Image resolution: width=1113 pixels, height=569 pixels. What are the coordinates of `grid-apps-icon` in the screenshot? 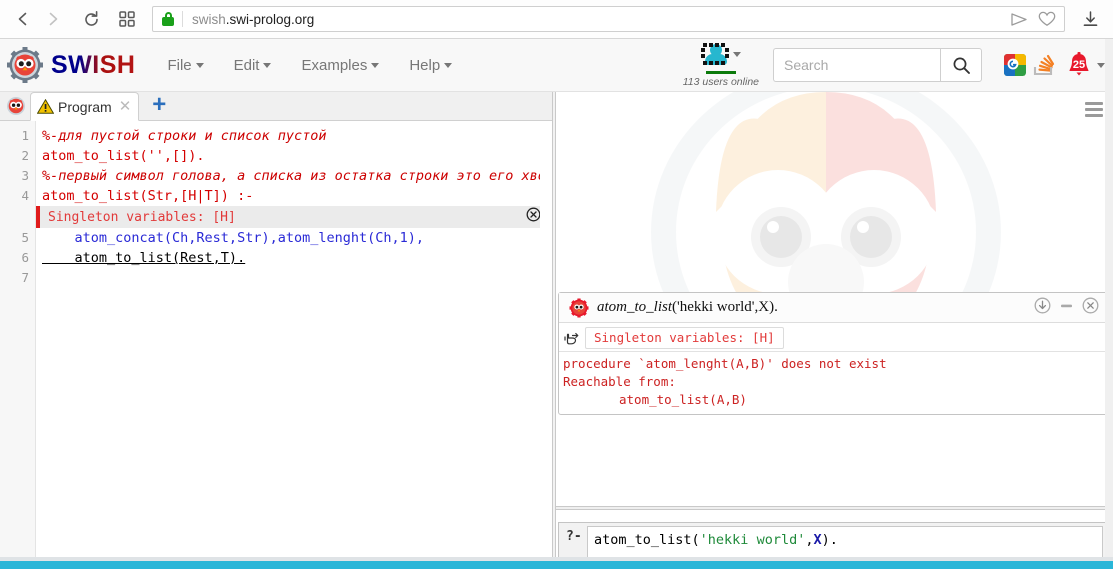 It's located at (127, 19).